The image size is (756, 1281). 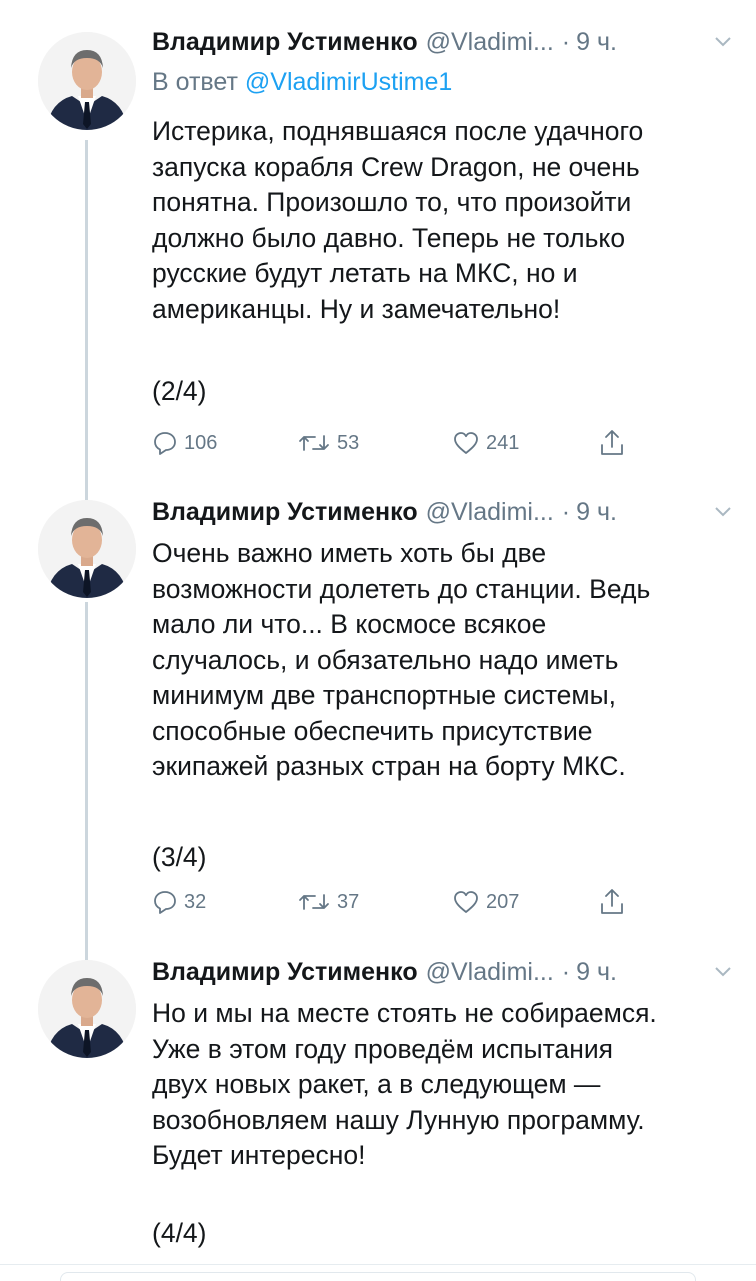 What do you see at coordinates (389, 766) in the screenshot?
I see `tweet-text-line: экипажей разных стран на борту МКС.` at bounding box center [389, 766].